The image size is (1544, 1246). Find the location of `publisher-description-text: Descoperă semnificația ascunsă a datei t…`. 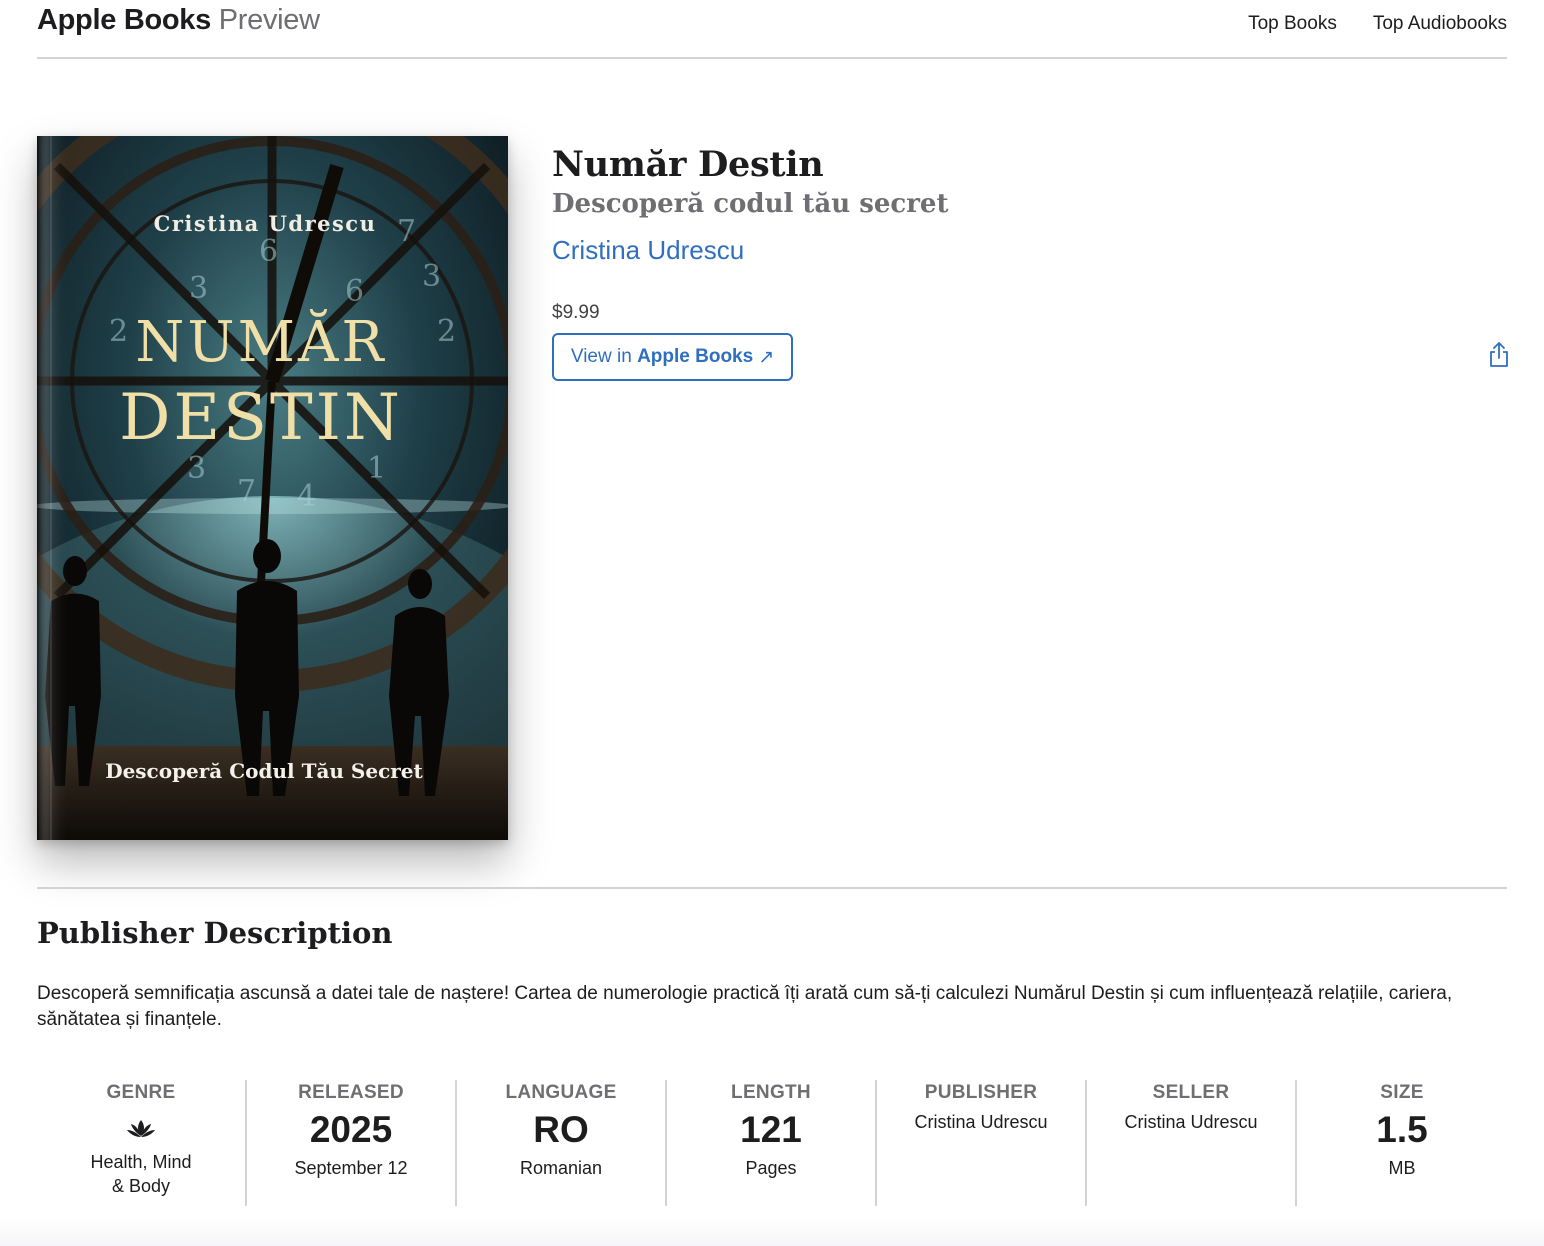

publisher-description-text: Descoperă semnificația ascunsă a datei t… is located at coordinates (745, 1006).